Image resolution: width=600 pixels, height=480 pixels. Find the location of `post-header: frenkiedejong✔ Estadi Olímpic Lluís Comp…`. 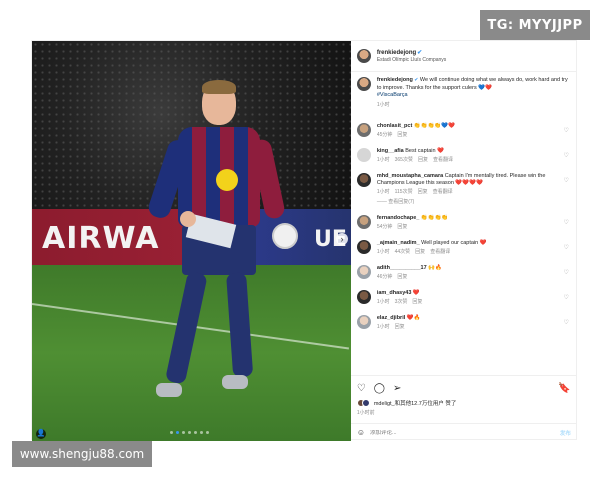

post-header: frenkiedejong✔ Estadi Olímpic Lluís Comp… is located at coordinates (463, 56).